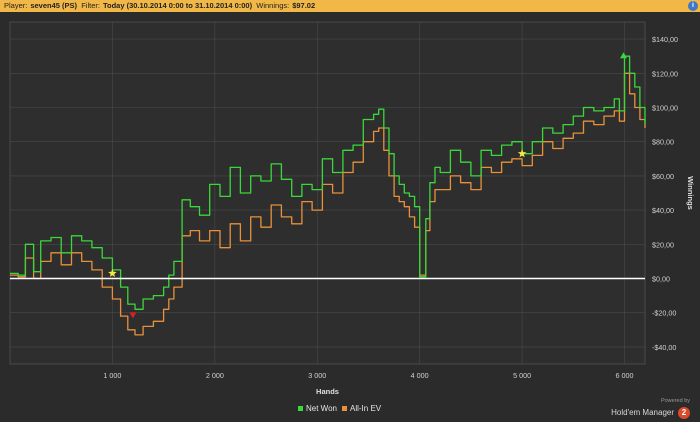  I want to click on x-axis-label: Hands, so click(327, 391).